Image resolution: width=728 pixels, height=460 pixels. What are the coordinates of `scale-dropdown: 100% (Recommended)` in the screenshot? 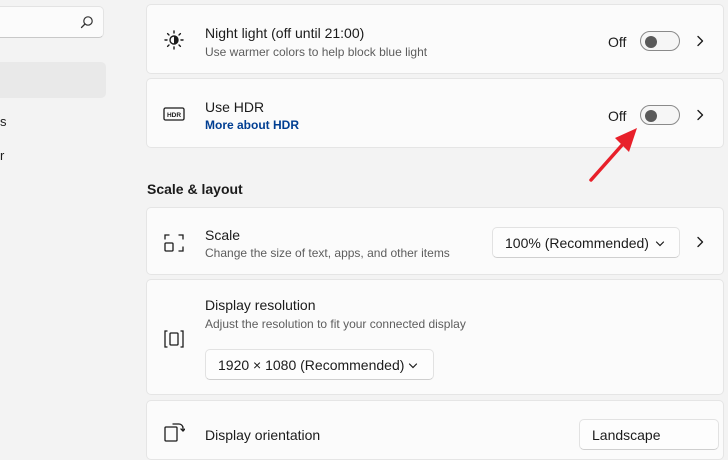 It's located at (586, 242).